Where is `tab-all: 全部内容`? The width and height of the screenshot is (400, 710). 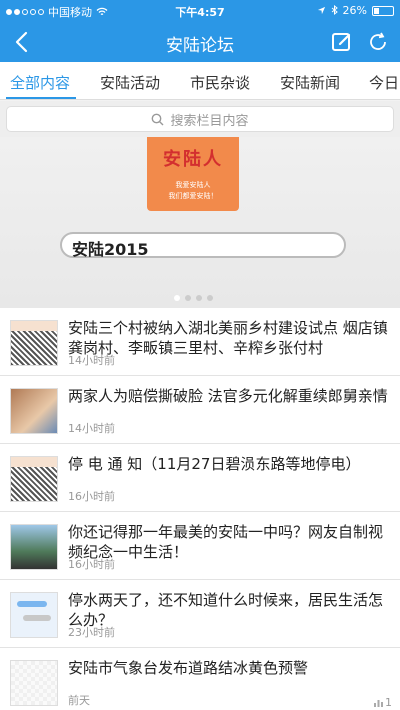 tab-all: 全部内容 is located at coordinates (40, 82).